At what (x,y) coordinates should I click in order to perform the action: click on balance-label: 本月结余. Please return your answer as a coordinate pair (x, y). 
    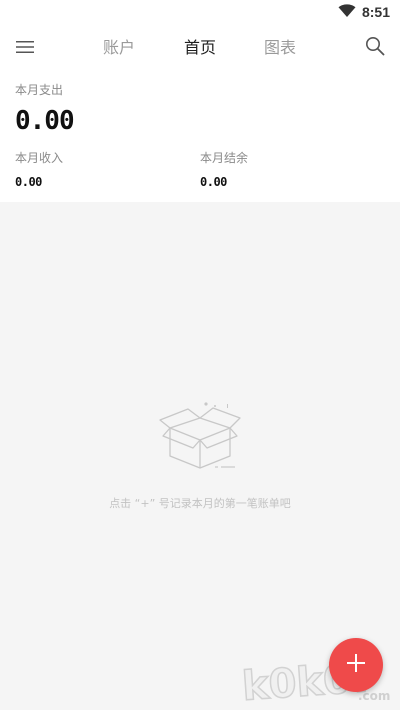
    Looking at the image, I should click on (224, 158).